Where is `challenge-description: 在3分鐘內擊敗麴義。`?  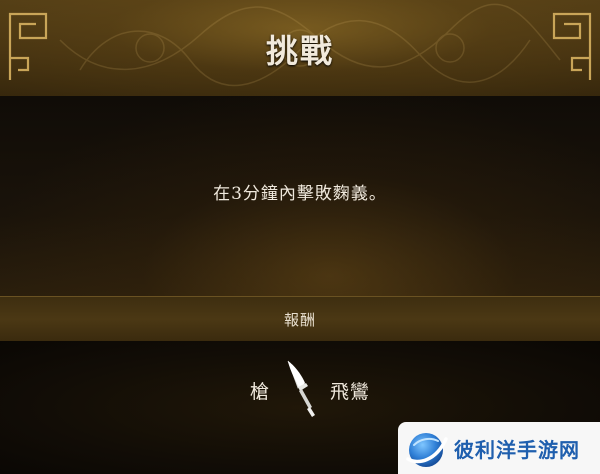 challenge-description: 在3分鐘內擊敗麴義。 is located at coordinates (300, 194).